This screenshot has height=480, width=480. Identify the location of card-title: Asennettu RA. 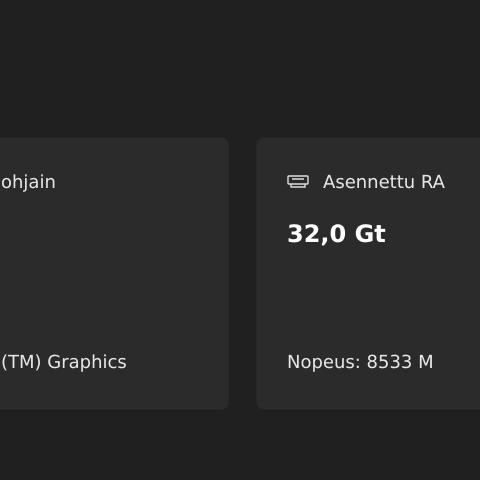
(384, 182).